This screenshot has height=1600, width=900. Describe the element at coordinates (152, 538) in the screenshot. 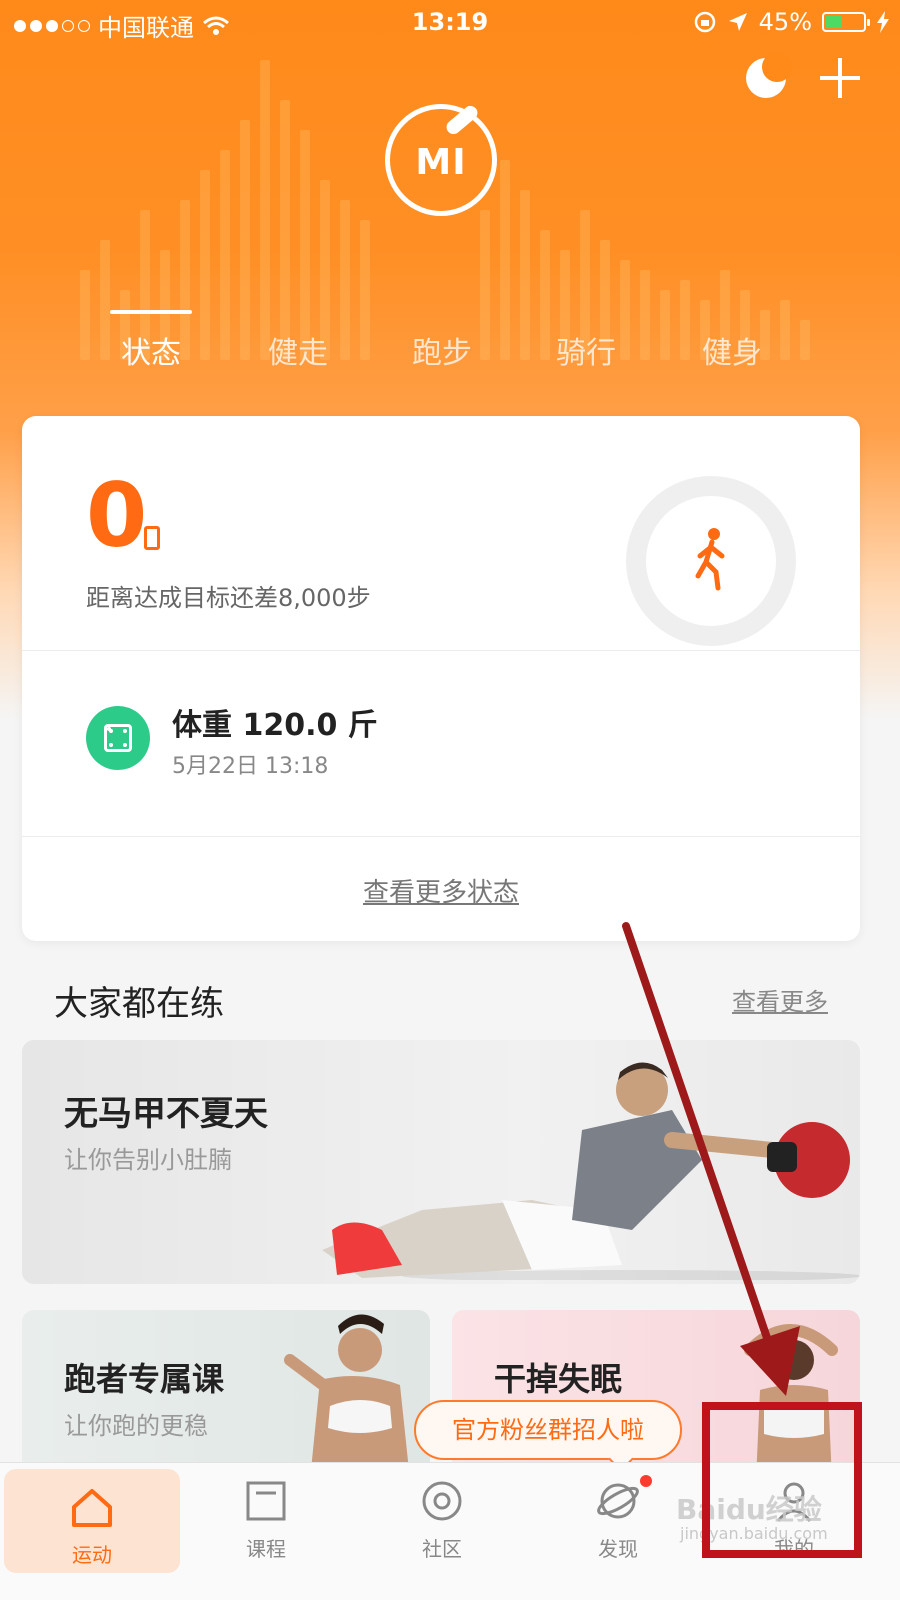

I see `phone-icon` at that location.